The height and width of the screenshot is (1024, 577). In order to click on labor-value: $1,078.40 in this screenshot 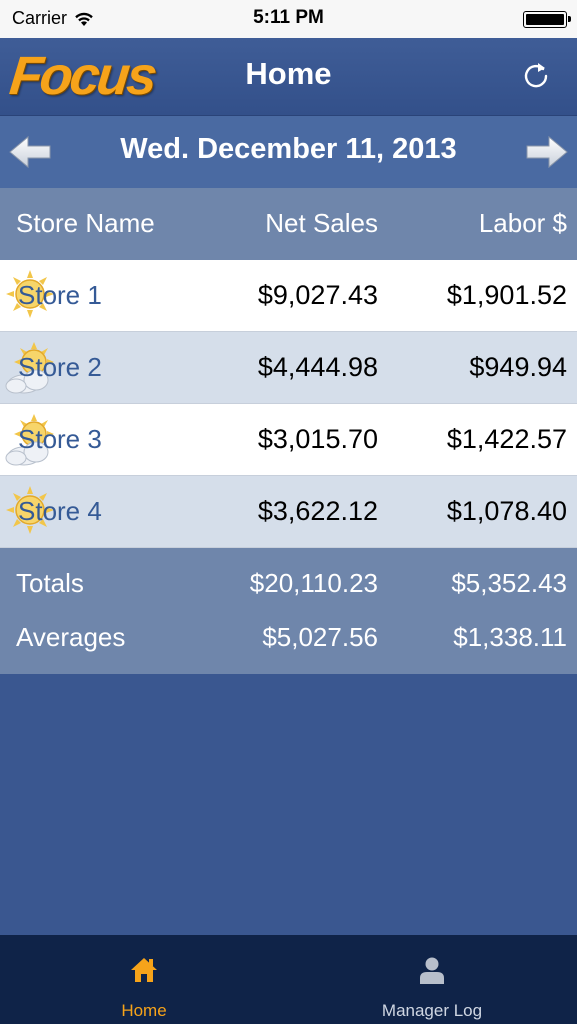, I will do `click(506, 511)`.